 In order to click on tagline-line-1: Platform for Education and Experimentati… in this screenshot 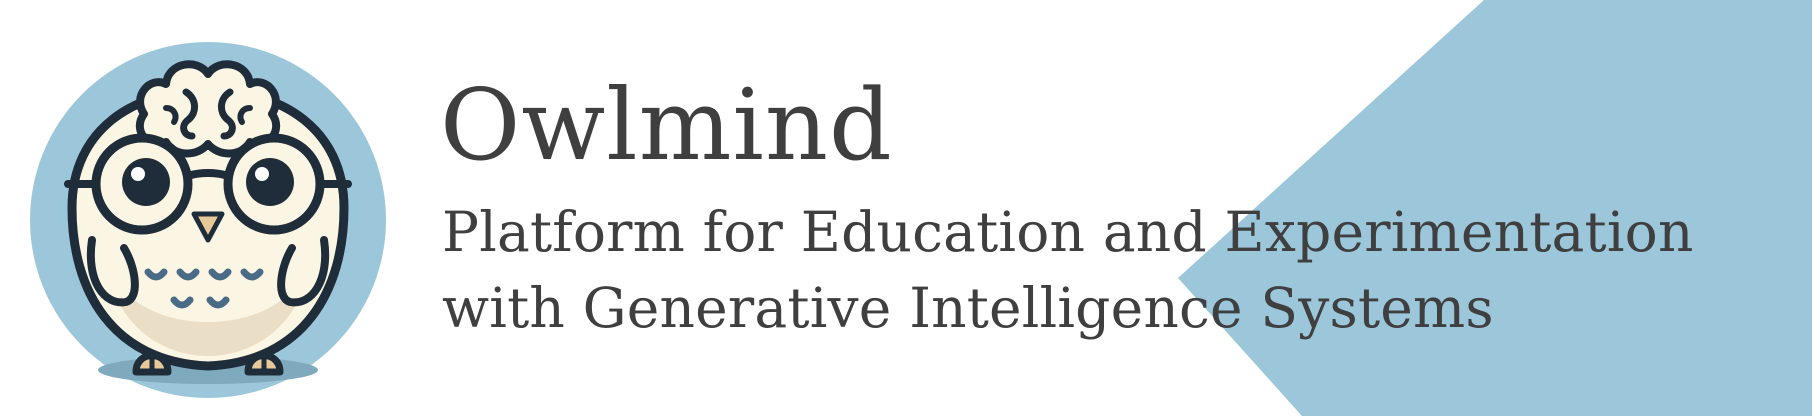, I will do `click(1068, 232)`.